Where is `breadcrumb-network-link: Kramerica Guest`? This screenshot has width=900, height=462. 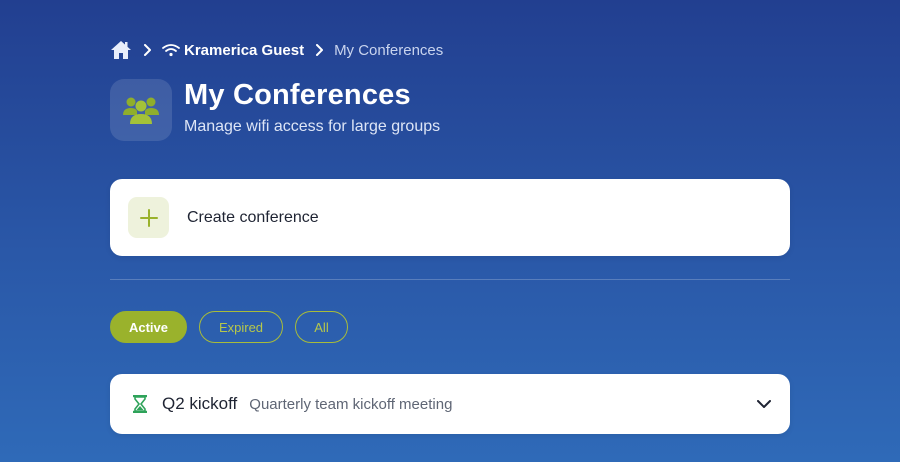
breadcrumb-network-link: Kramerica Guest is located at coordinates (244, 50).